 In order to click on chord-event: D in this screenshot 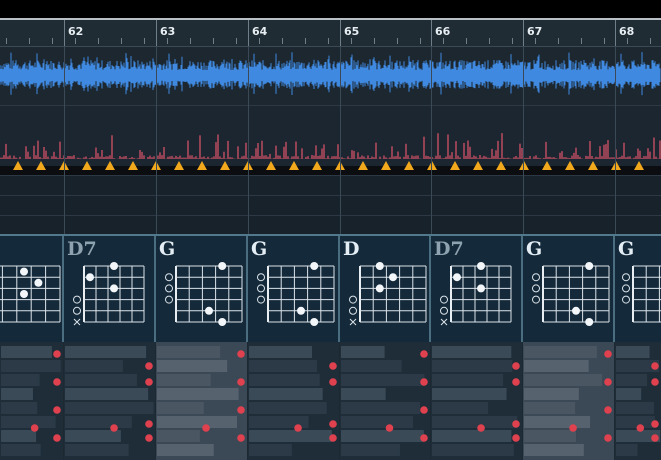, I will do `click(385, 289)`.